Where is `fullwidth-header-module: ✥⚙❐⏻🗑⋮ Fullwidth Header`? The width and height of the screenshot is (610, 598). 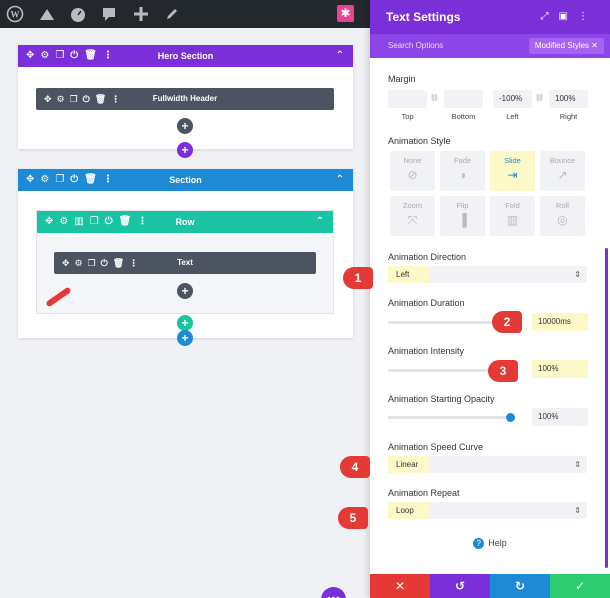
fullwidth-header-module: ✥⚙❐⏻🗑⋮ Fullwidth Header is located at coordinates (185, 99).